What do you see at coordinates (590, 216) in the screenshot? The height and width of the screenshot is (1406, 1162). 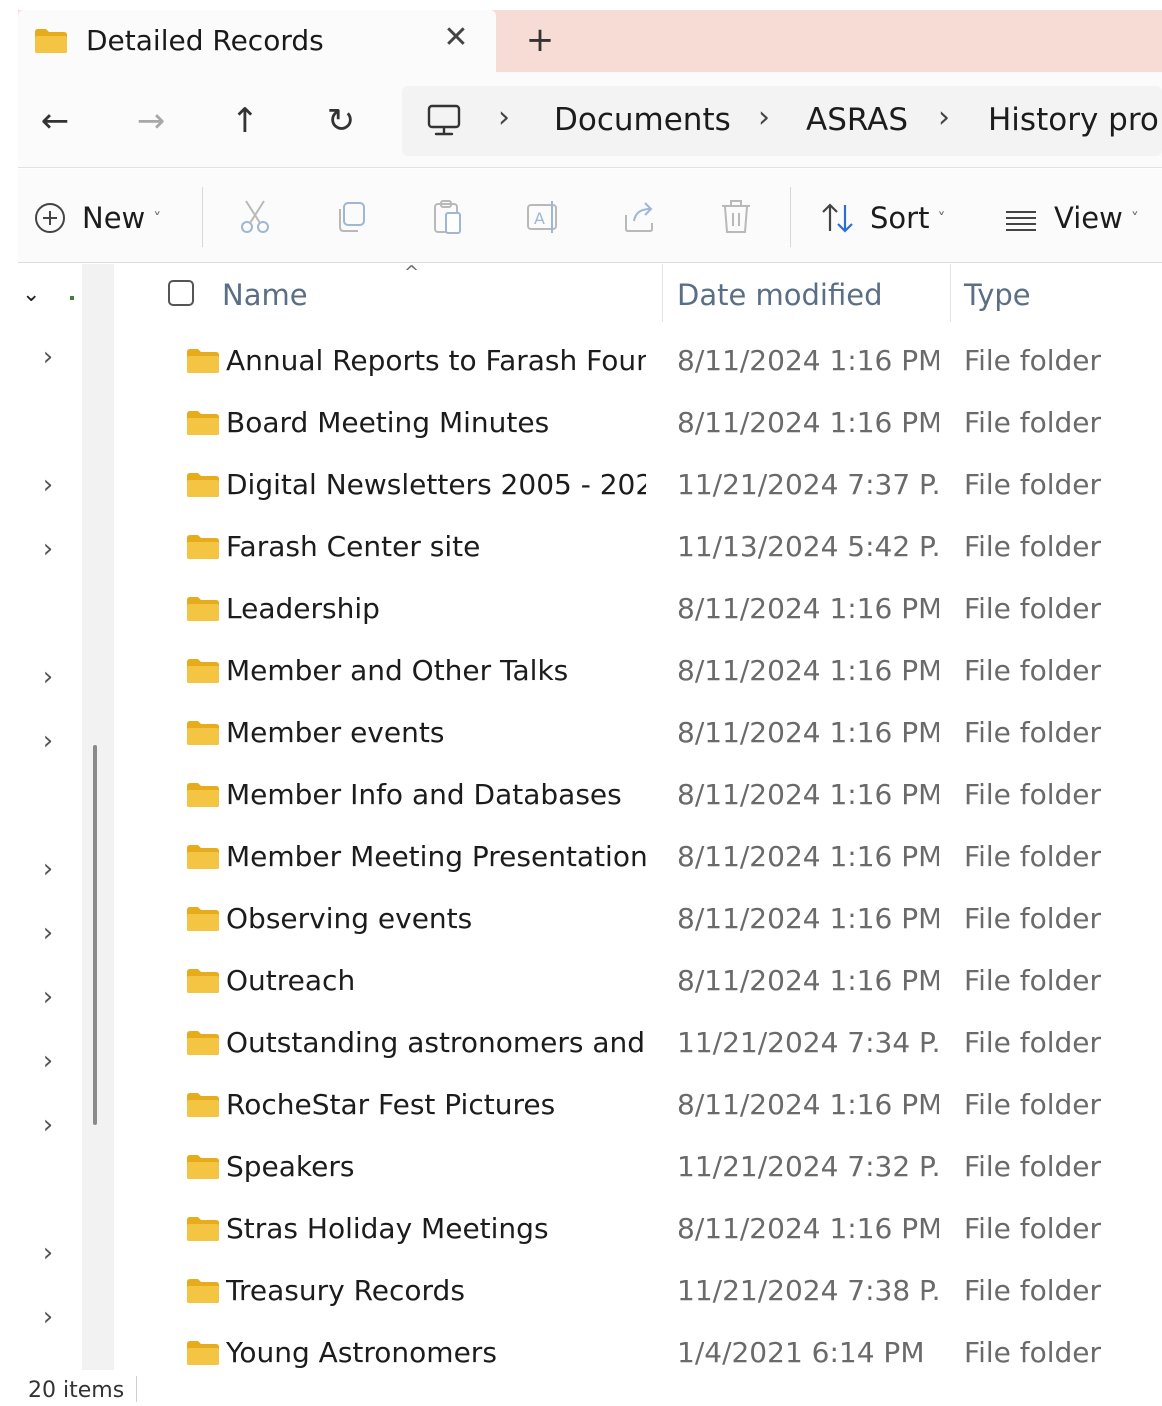 I see `command-bar: New ˅ A Sort ˅ View ˅` at bounding box center [590, 216].